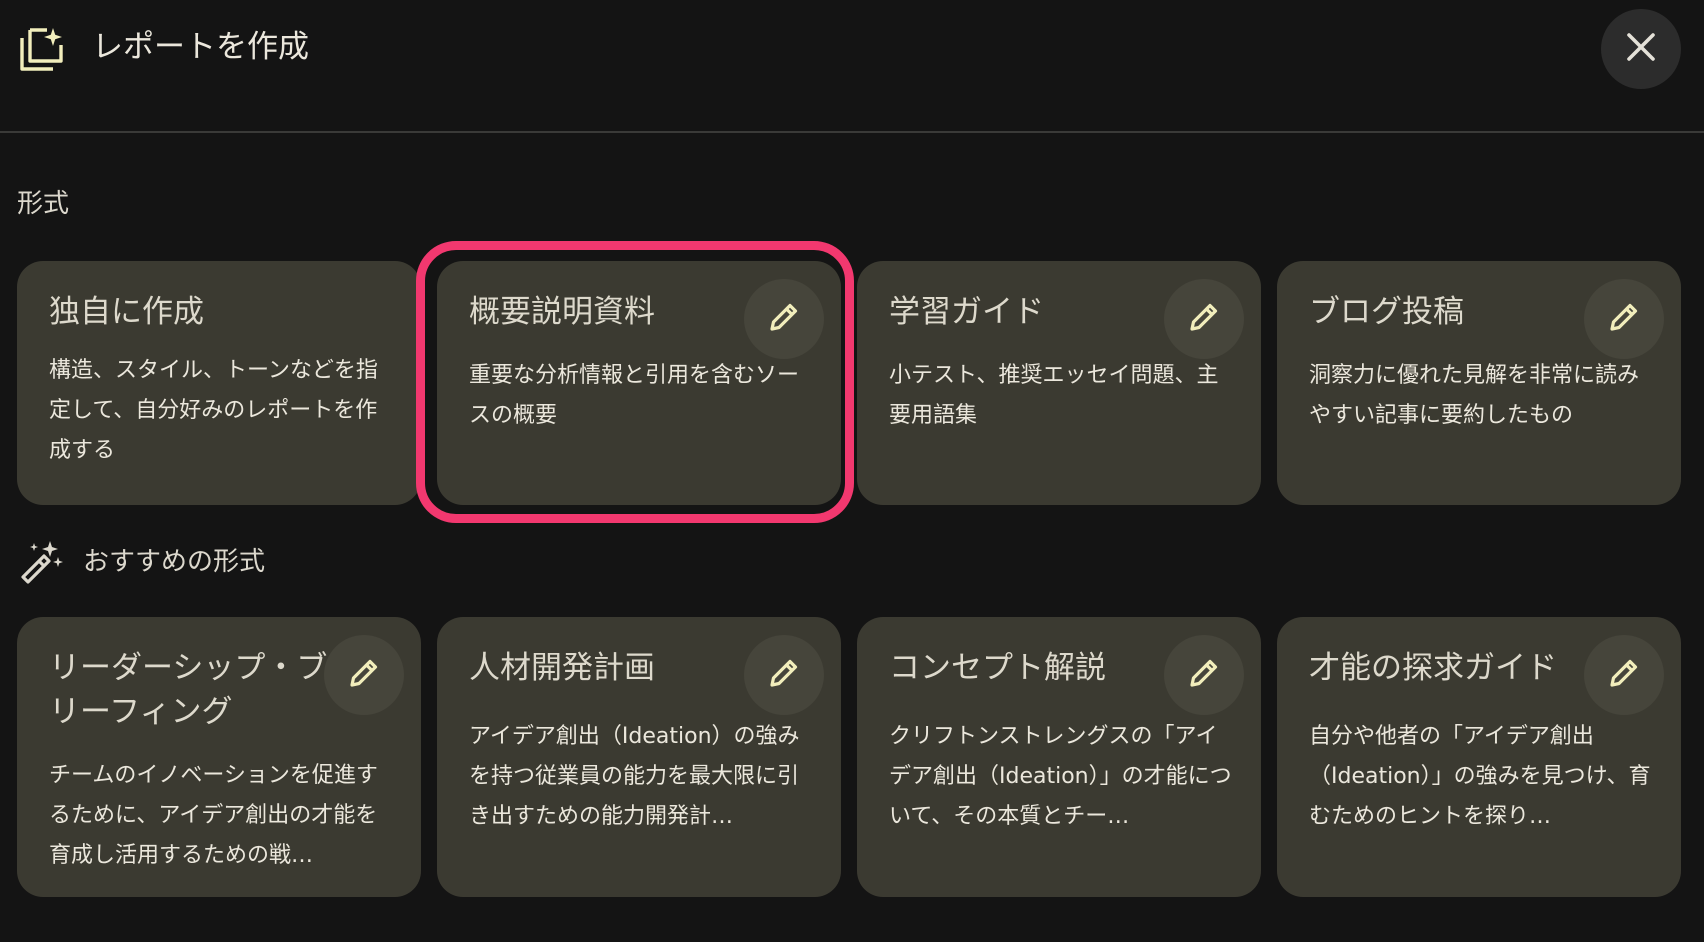  Describe the element at coordinates (1054, 395) in the screenshot. I see `card-description: 小テスト、推奨エッセイ問題、主要用語集` at that location.